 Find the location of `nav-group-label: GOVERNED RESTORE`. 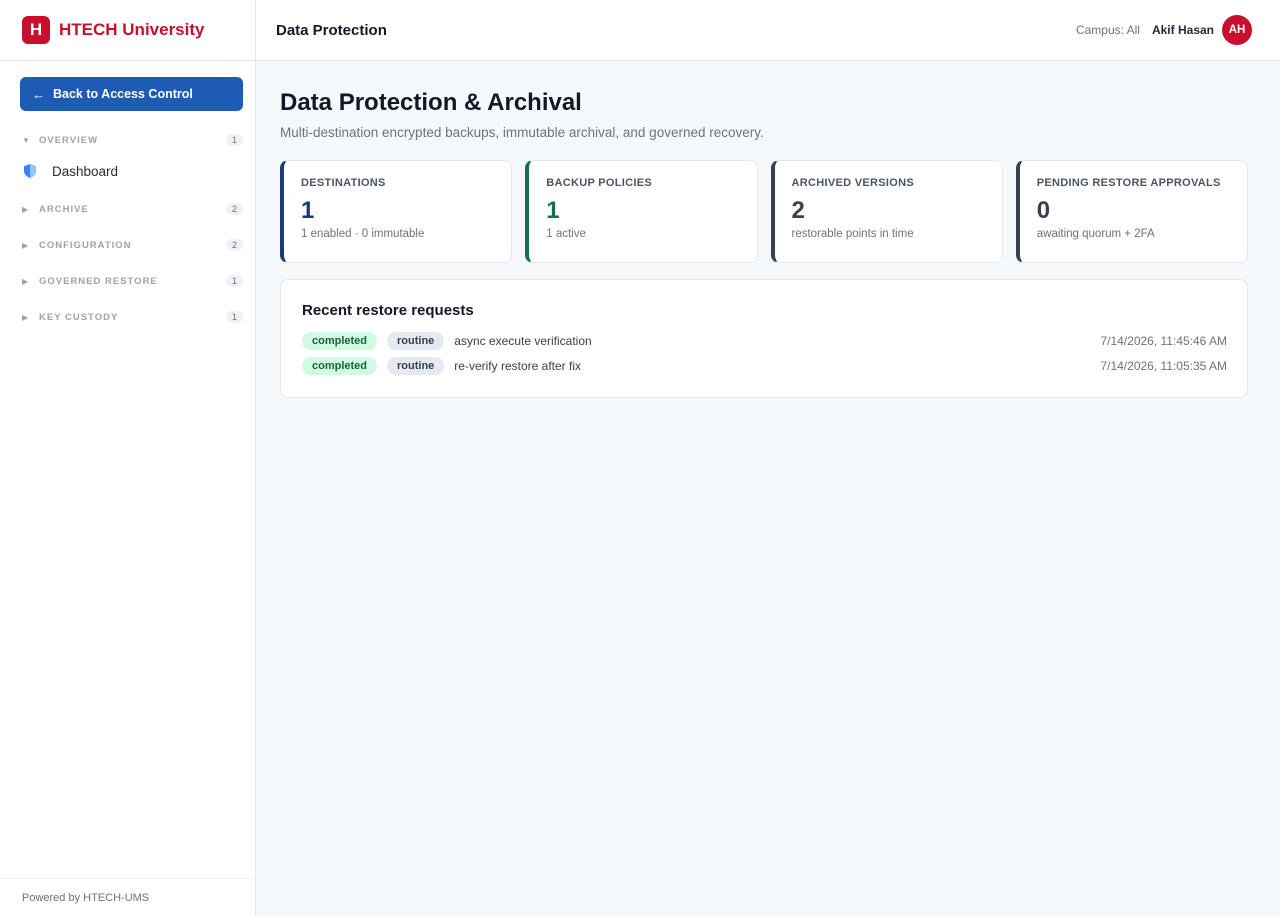

nav-group-label: GOVERNED RESTORE is located at coordinates (98, 281).